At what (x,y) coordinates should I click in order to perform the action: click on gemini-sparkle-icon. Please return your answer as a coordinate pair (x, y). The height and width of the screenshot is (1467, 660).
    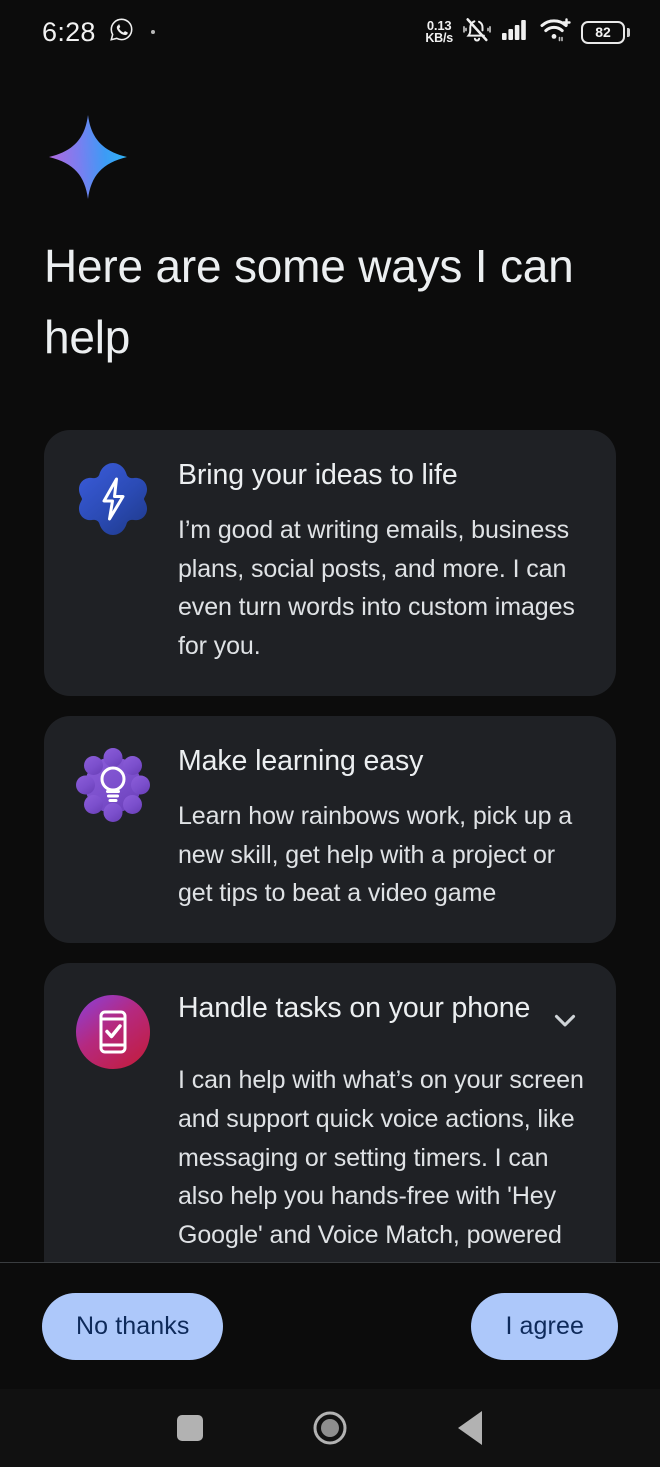
    Looking at the image, I should click on (331, 159).